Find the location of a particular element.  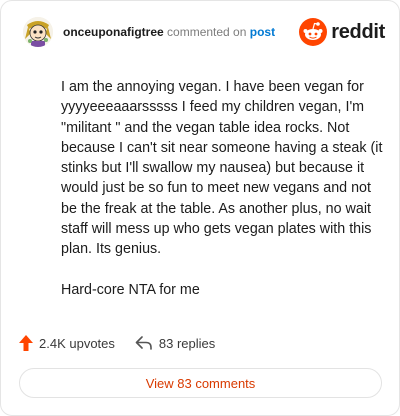

post-link: post is located at coordinates (262, 32).